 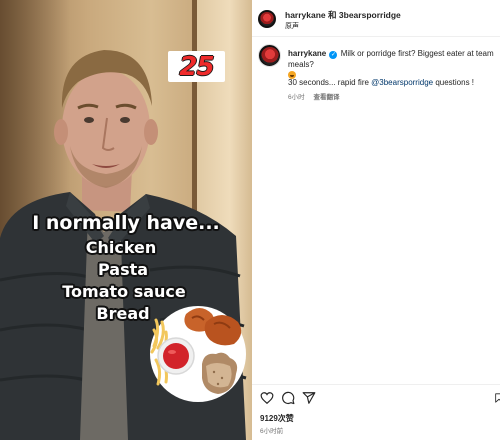 I want to click on post-author-line: harrykane 和 3bearsporridge, so click(x=343, y=15).